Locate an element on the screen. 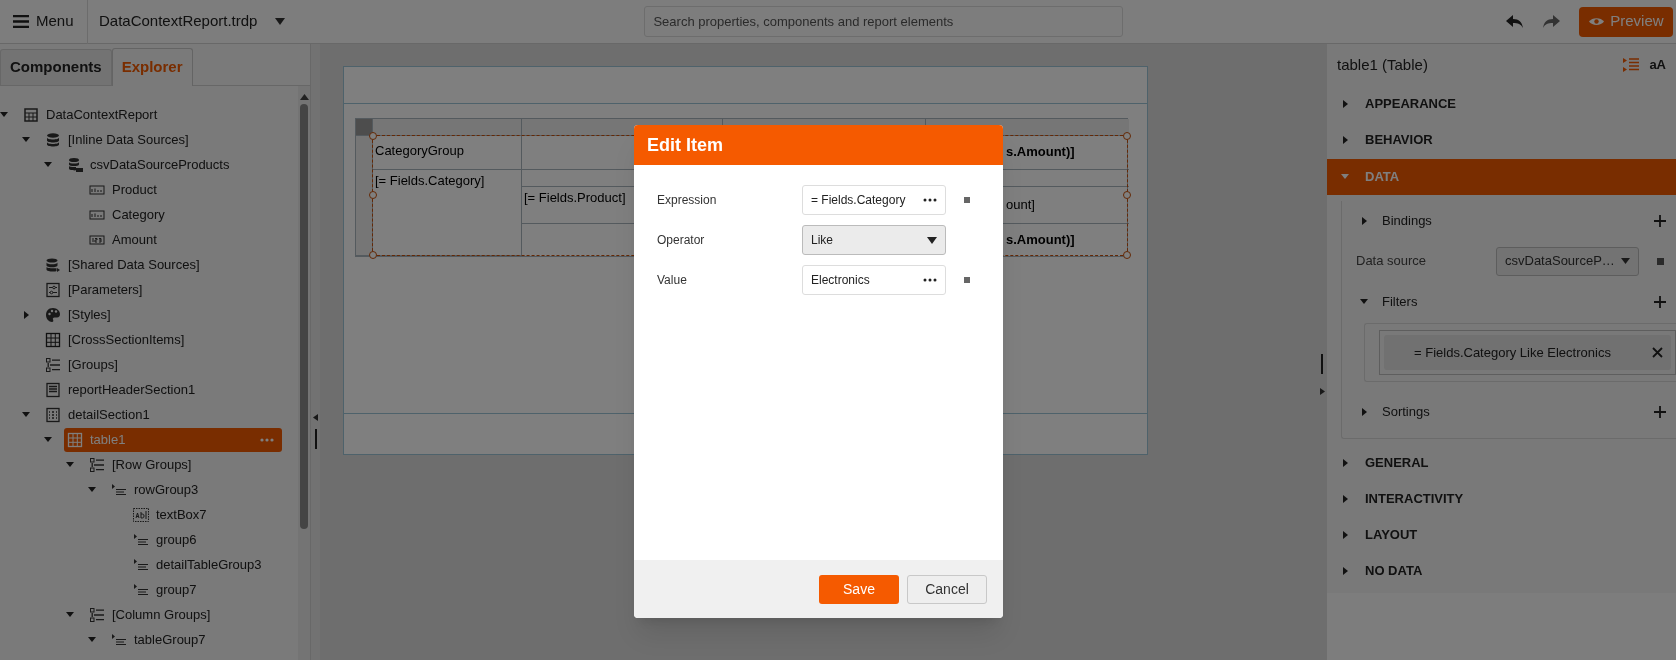 The image size is (1676, 660). field-label: Data source is located at coordinates (1392, 261).